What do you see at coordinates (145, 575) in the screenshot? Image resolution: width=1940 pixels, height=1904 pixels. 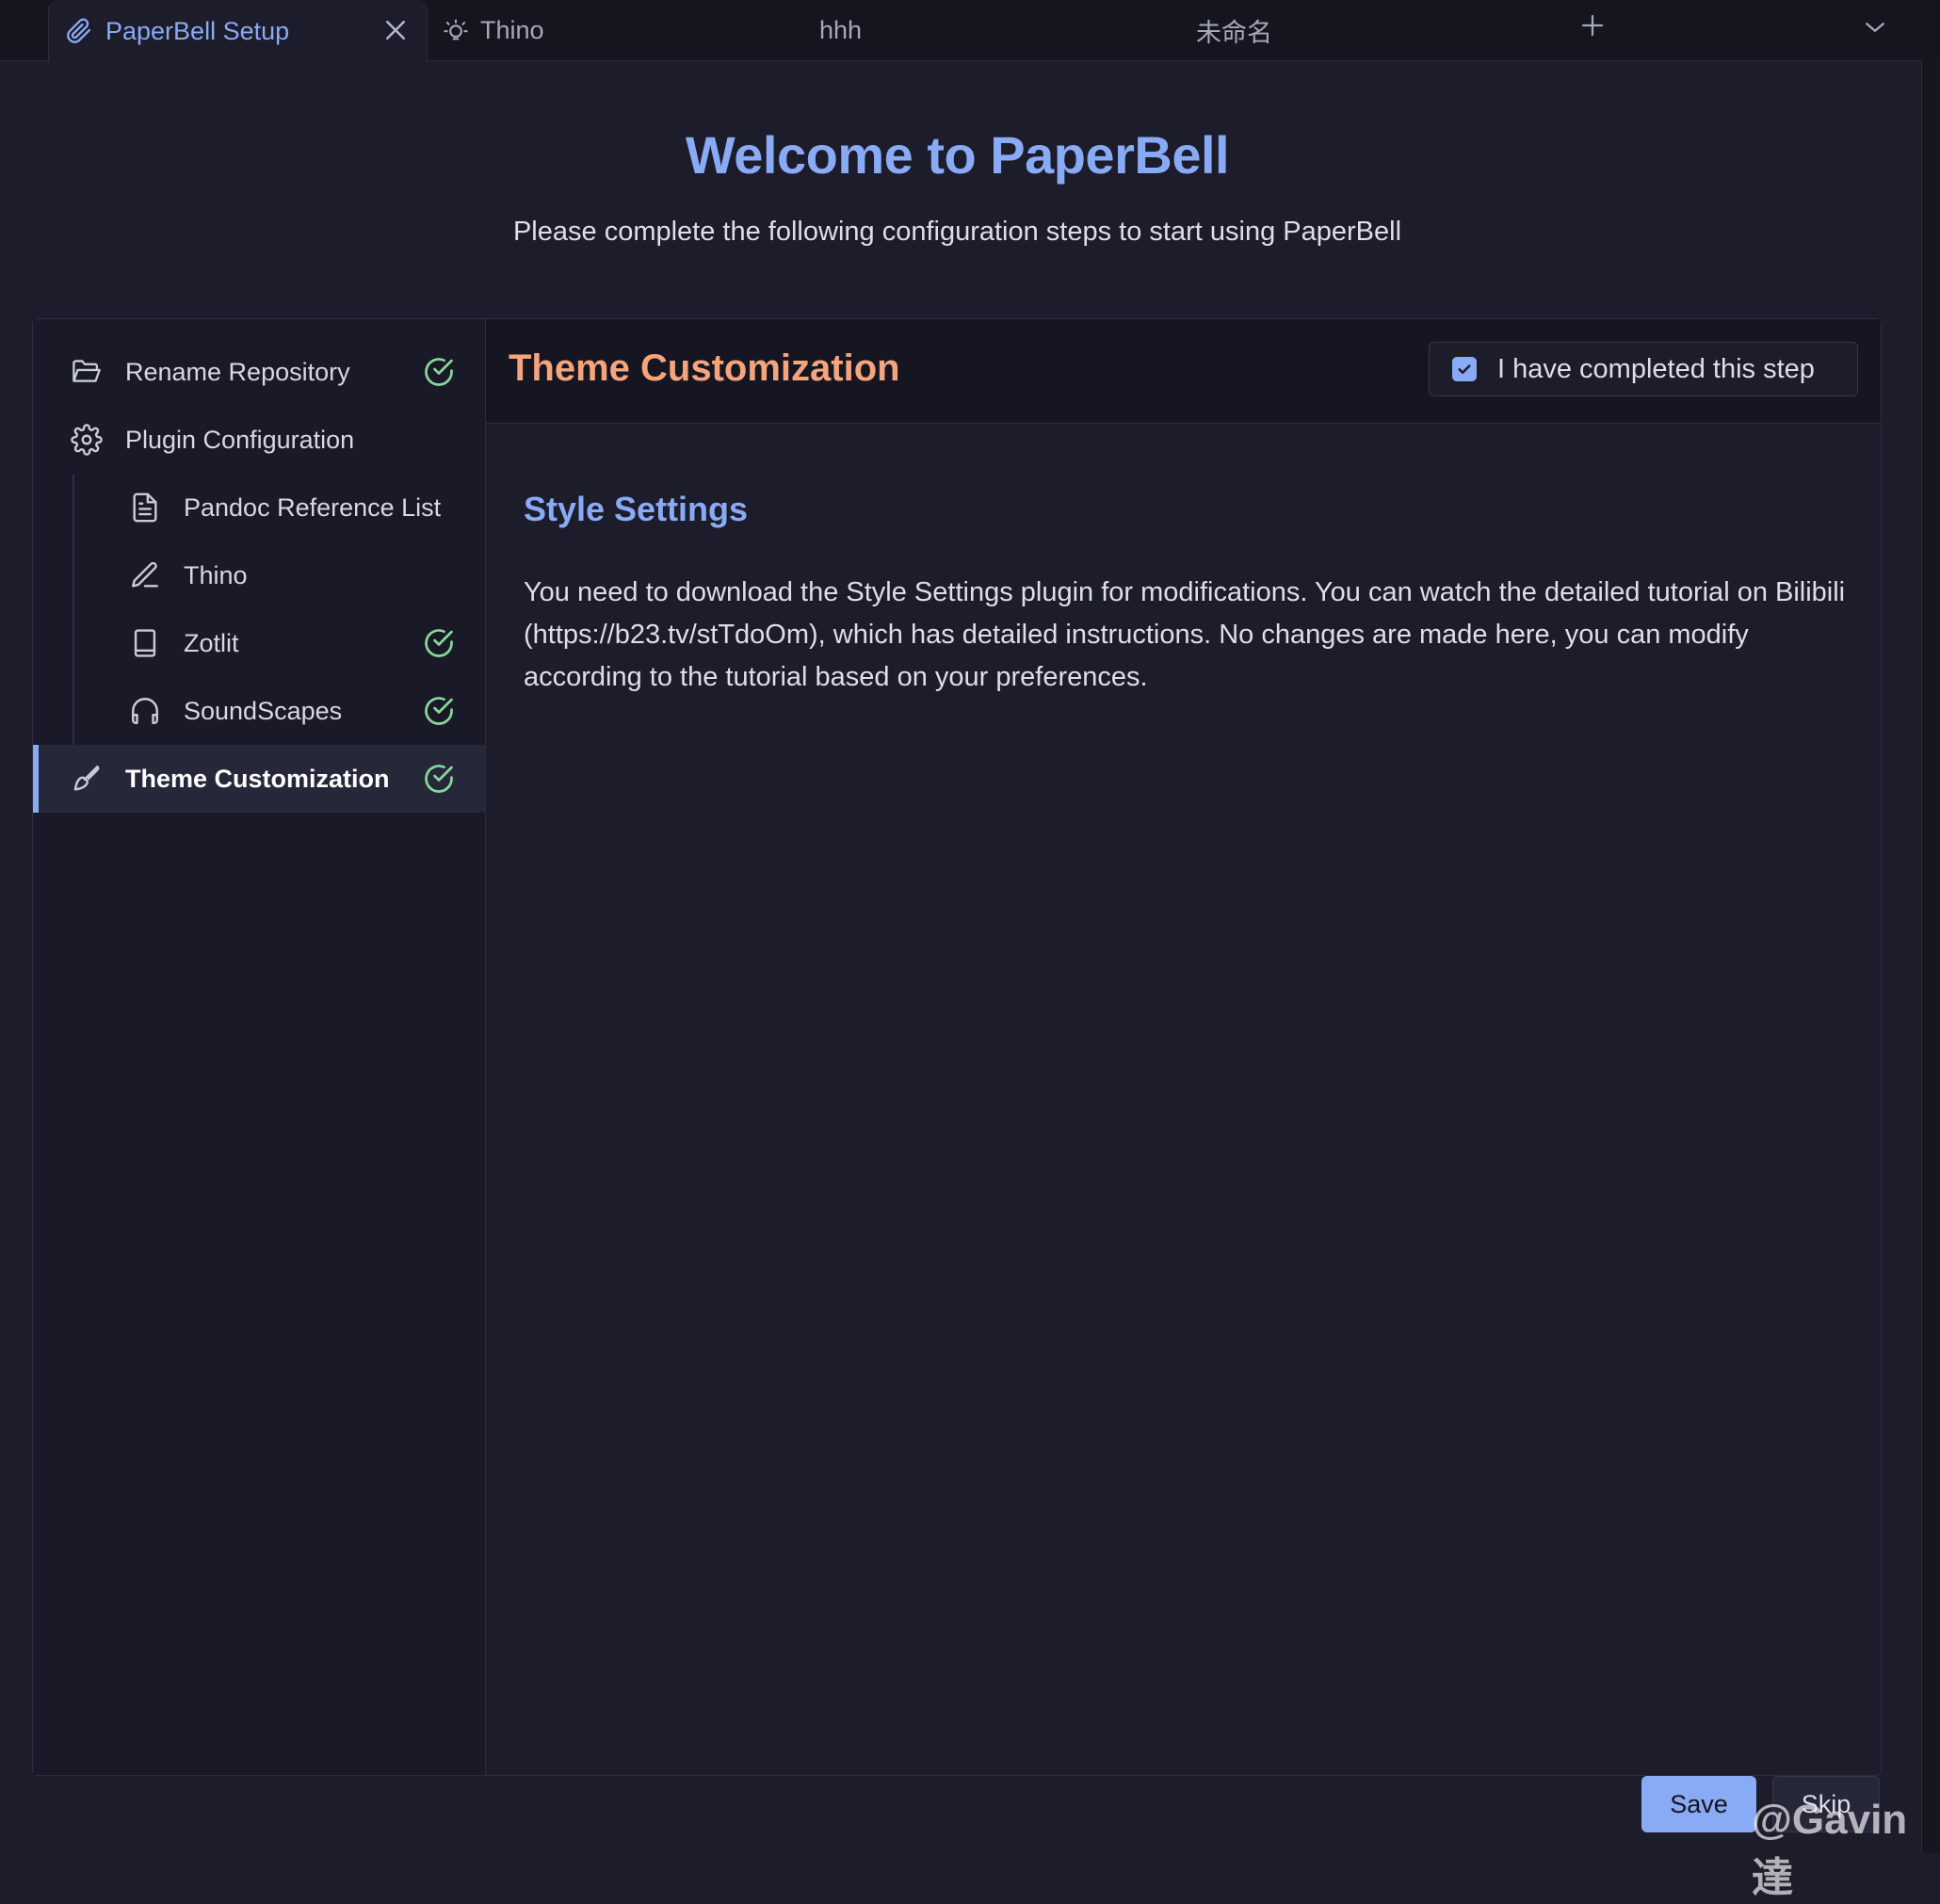 I see `pen-icon` at bounding box center [145, 575].